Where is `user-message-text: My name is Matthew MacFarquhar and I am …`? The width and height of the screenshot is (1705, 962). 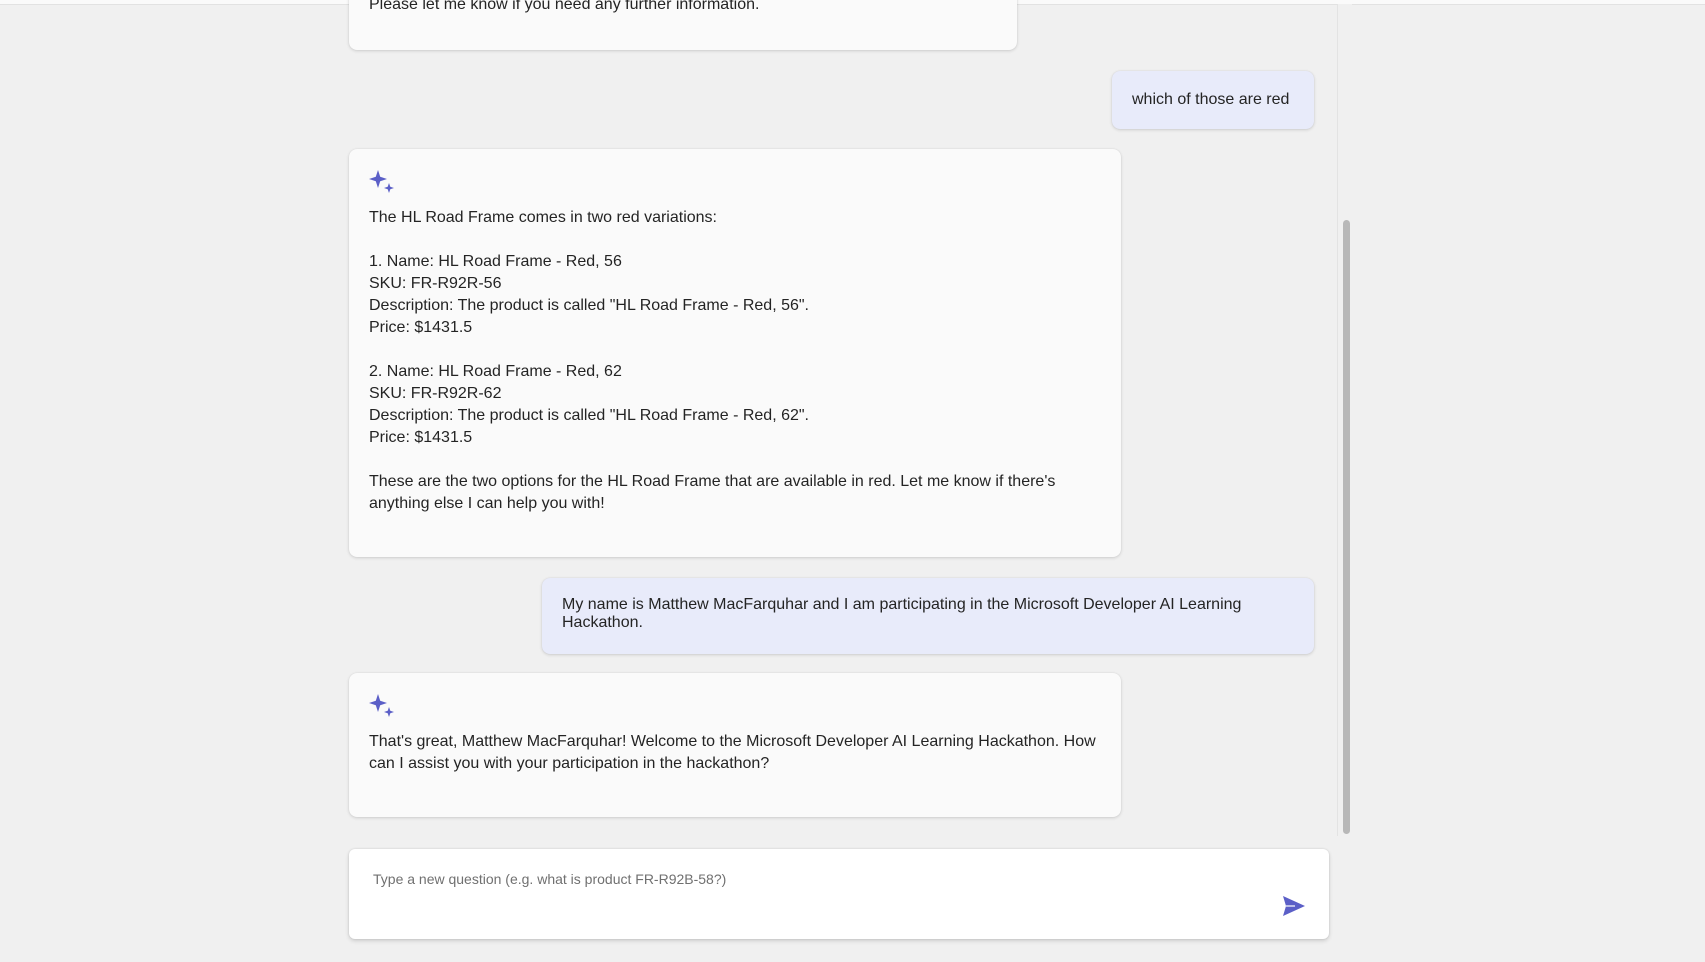 user-message-text: My name is Matthew MacFarquhar and I am … is located at coordinates (902, 613).